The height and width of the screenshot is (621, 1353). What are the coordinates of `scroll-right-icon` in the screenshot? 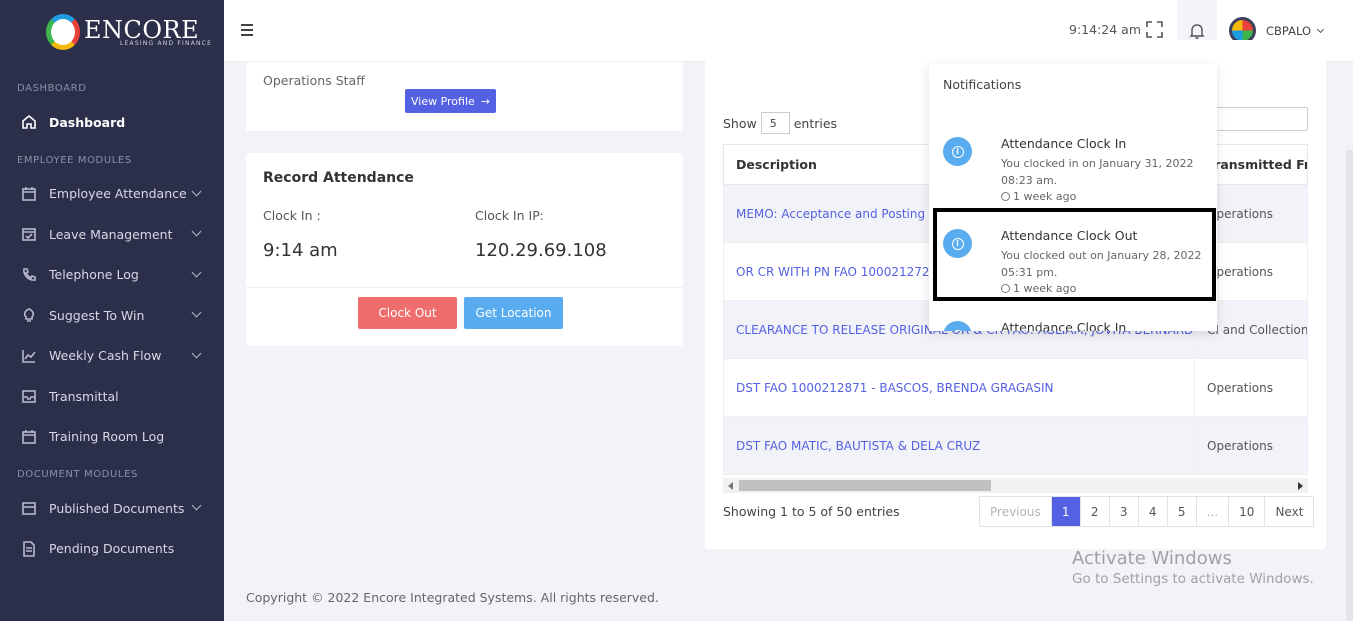 It's located at (1300, 486).